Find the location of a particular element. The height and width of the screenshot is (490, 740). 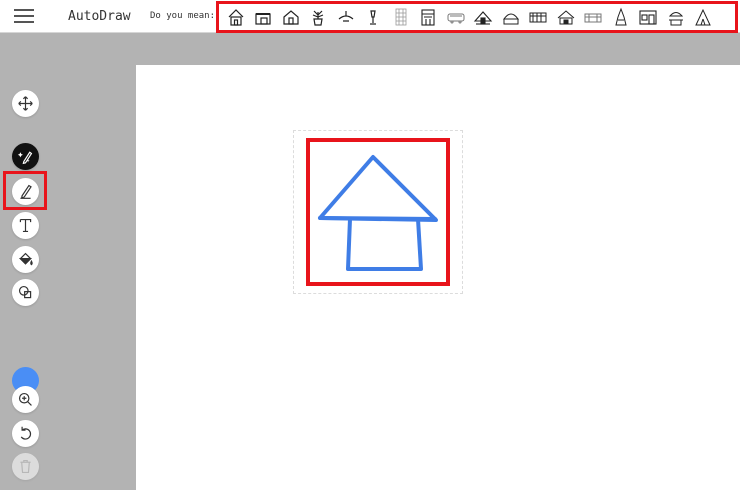

cottage-icon is located at coordinates (566, 17).